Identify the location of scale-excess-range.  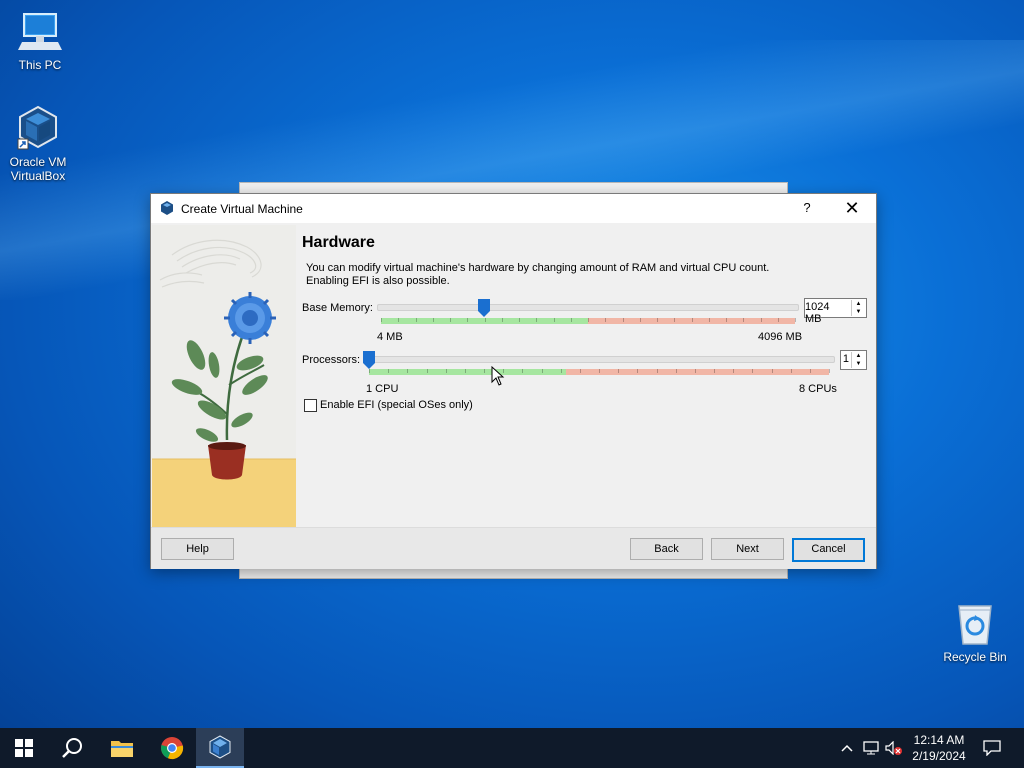
(697, 372).